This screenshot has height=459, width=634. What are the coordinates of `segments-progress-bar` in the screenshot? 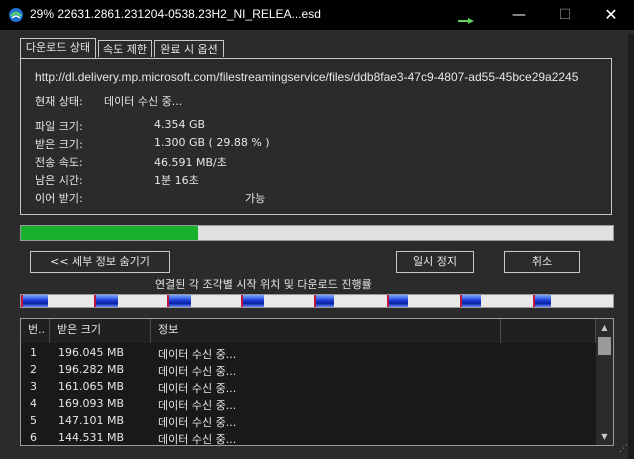 It's located at (317, 301).